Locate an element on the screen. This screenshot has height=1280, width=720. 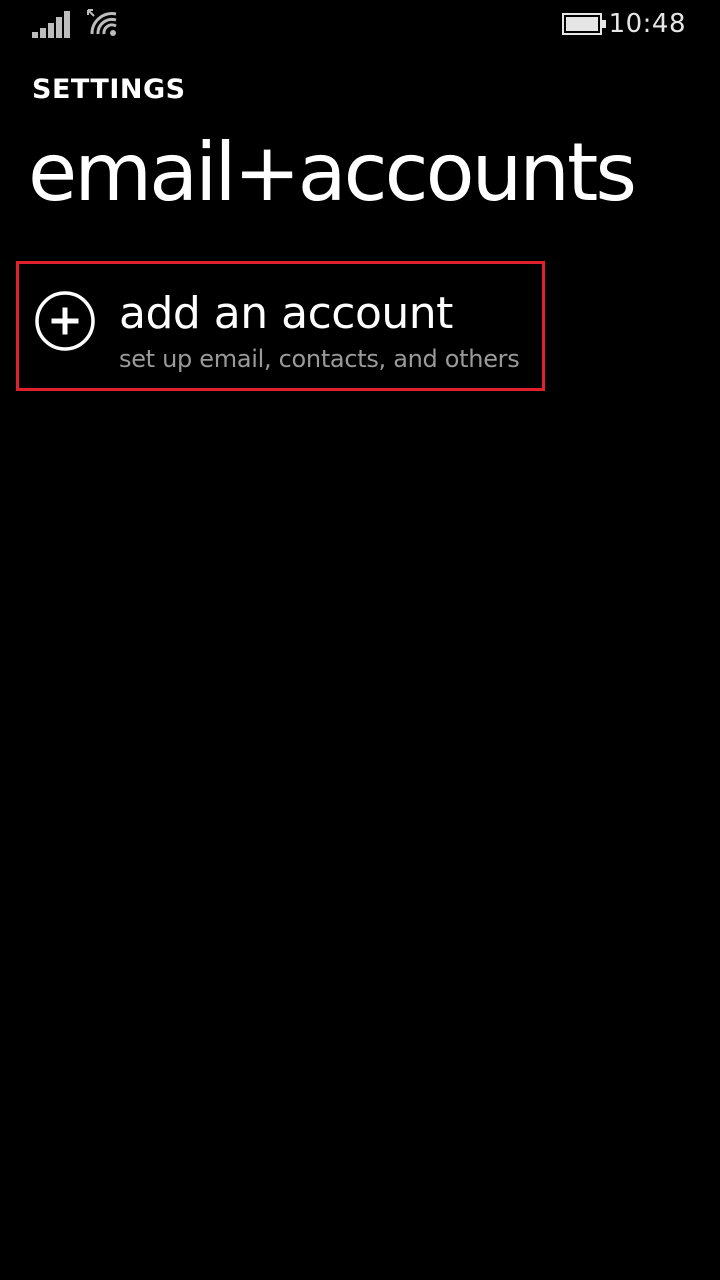
add-account-title: add an account is located at coordinates (286, 313).